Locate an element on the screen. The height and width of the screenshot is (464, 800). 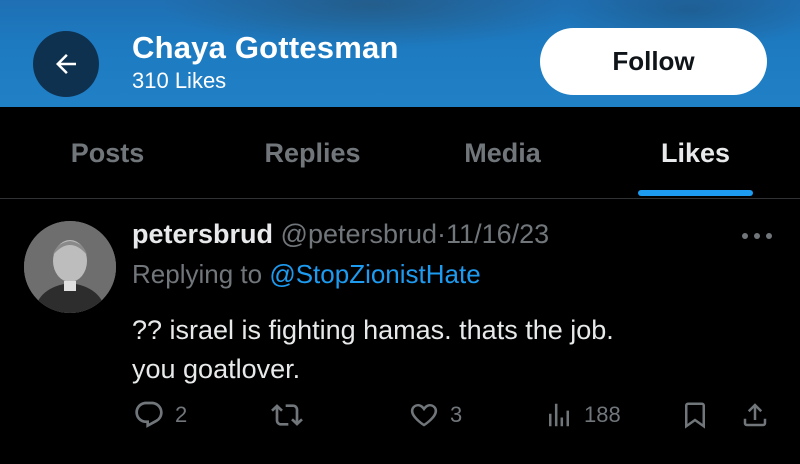
reply-button: 2 is located at coordinates (160, 415).